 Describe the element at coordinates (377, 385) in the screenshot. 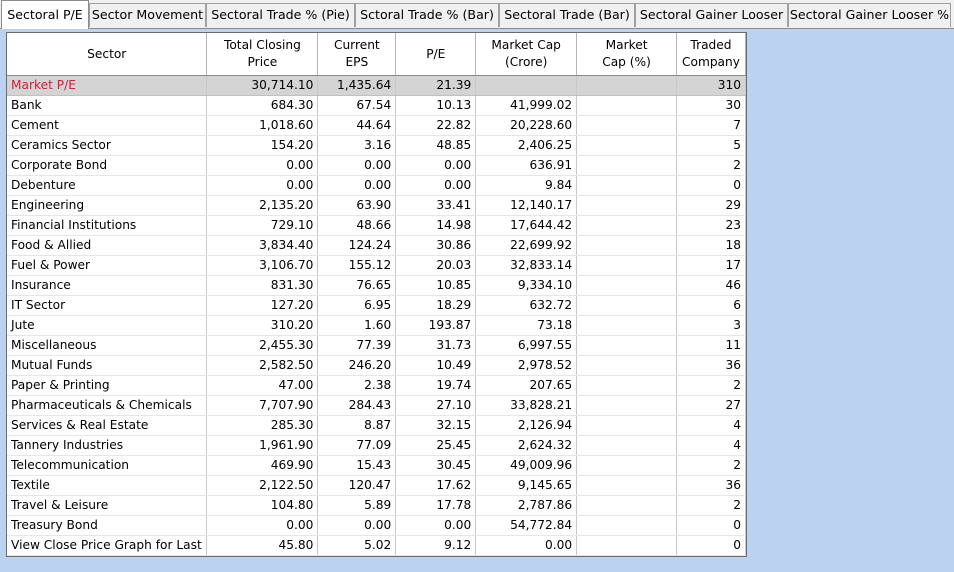

I see `table-row: Paper & Printing 47.00 2.38 19.74 207.65 2` at that location.